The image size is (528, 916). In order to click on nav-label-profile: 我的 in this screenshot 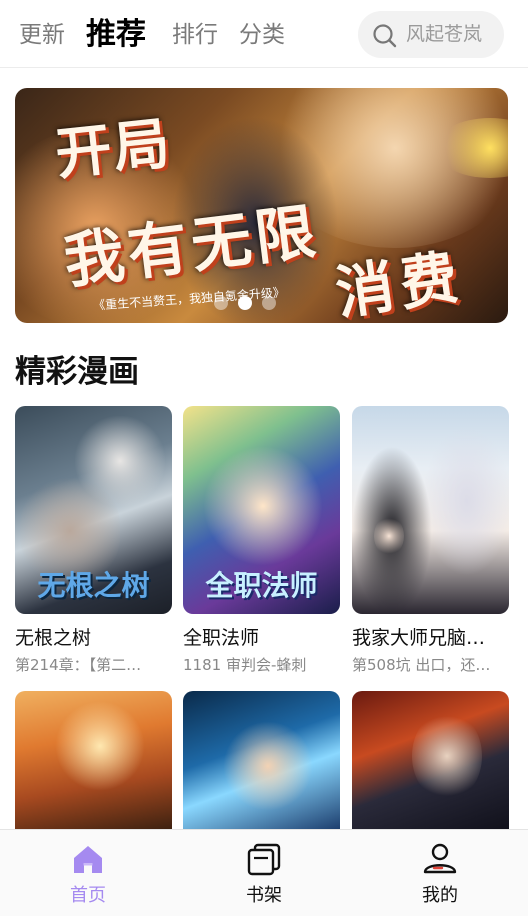, I will do `click(440, 895)`.